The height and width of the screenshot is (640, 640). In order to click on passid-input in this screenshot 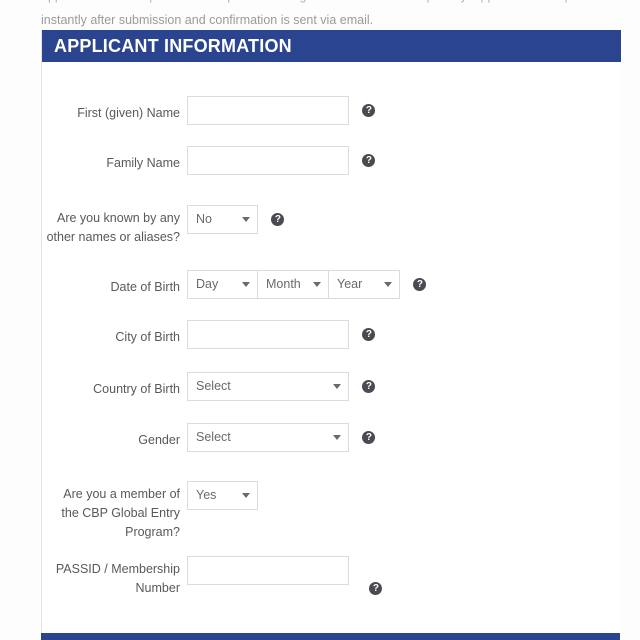, I will do `click(268, 570)`.